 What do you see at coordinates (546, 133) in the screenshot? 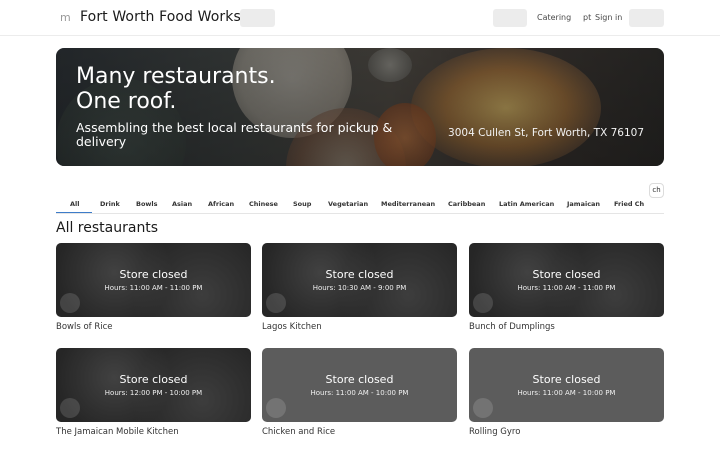
I see `hero-address: 3004 Cullen St, Fort Worth, TX 76107` at bounding box center [546, 133].